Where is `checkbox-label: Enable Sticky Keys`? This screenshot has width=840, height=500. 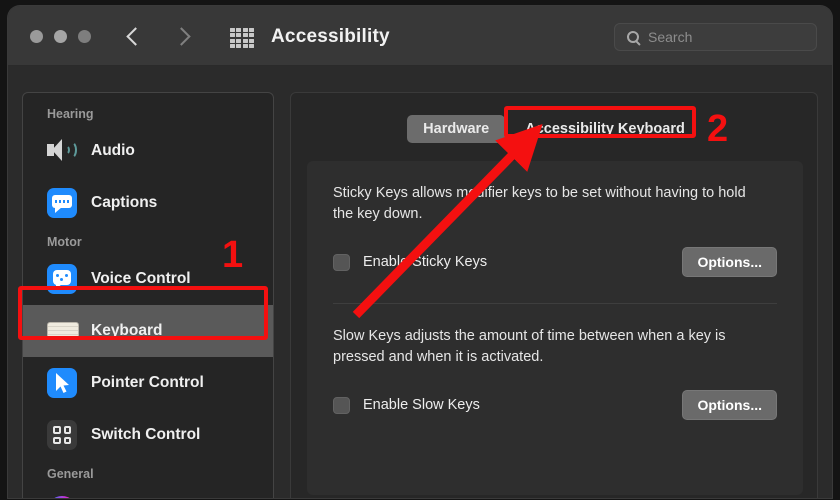
checkbox-label: Enable Sticky Keys is located at coordinates (425, 262).